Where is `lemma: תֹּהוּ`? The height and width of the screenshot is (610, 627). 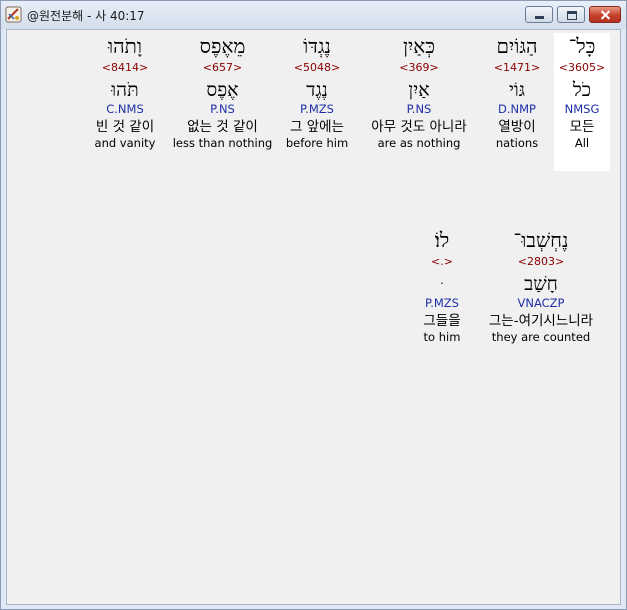
lemma: תֹּהוּ is located at coordinates (125, 90).